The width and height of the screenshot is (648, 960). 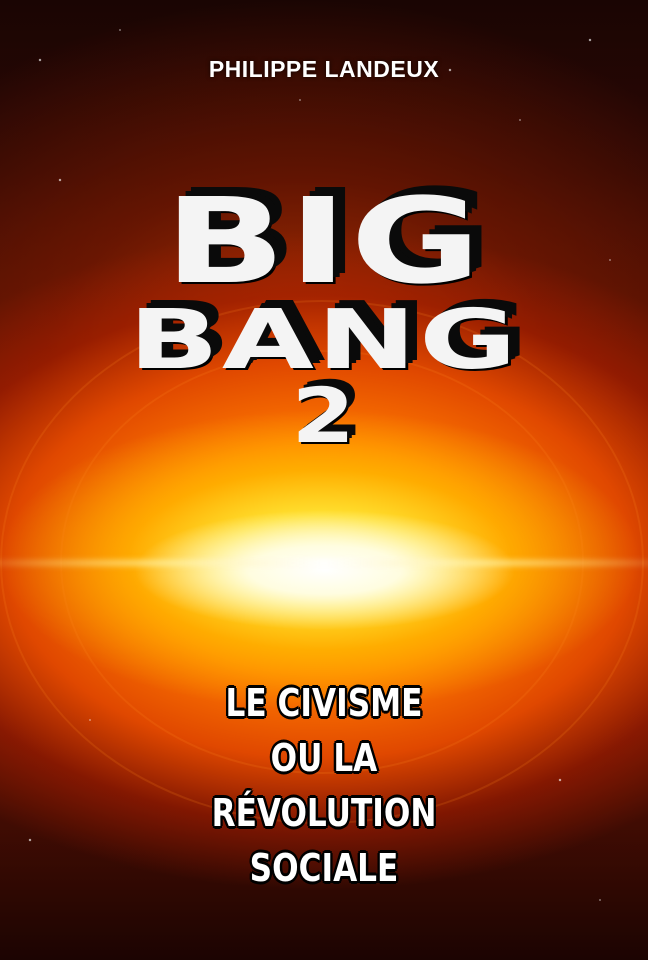 What do you see at coordinates (324, 340) in the screenshot?
I see `title-bang: BANG` at bounding box center [324, 340].